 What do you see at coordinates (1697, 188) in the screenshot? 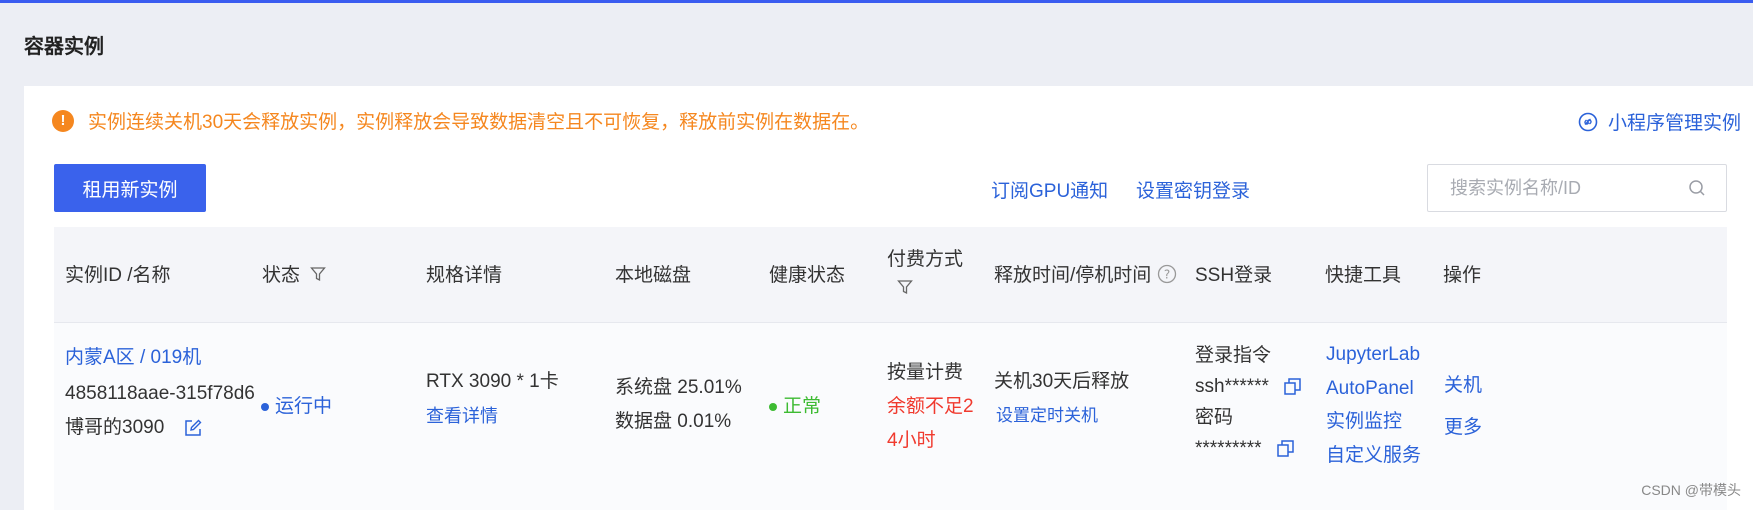
I see `search-icon` at bounding box center [1697, 188].